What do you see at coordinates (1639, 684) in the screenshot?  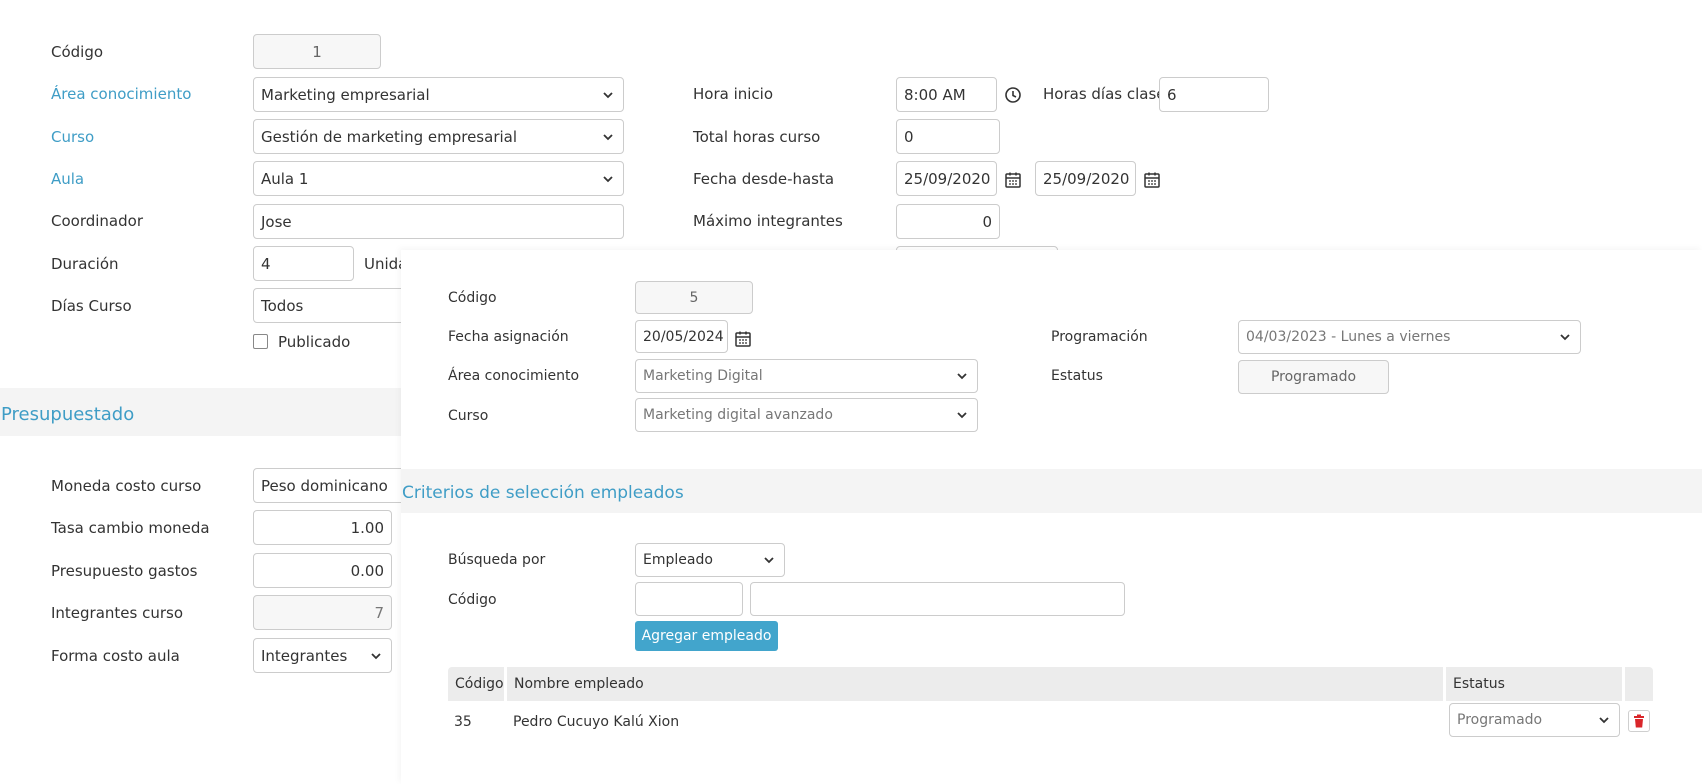 I see `table-header-actions` at bounding box center [1639, 684].